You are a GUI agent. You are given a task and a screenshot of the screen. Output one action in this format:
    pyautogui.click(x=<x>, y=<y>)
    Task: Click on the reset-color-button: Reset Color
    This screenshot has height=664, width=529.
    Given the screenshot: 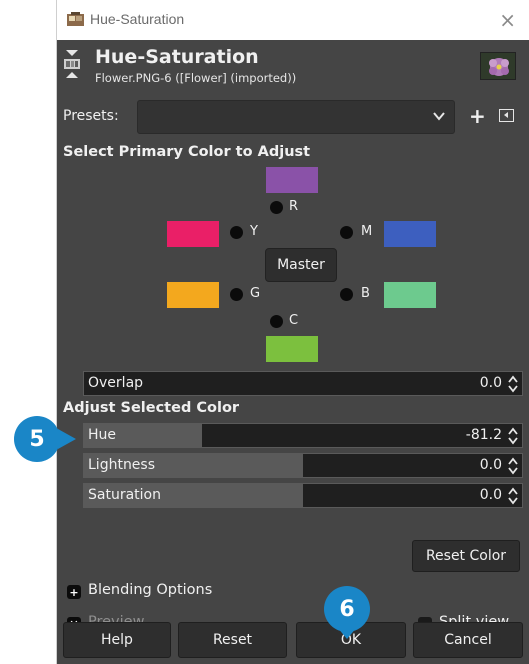 What is the action you would take?
    pyautogui.click(x=466, y=556)
    